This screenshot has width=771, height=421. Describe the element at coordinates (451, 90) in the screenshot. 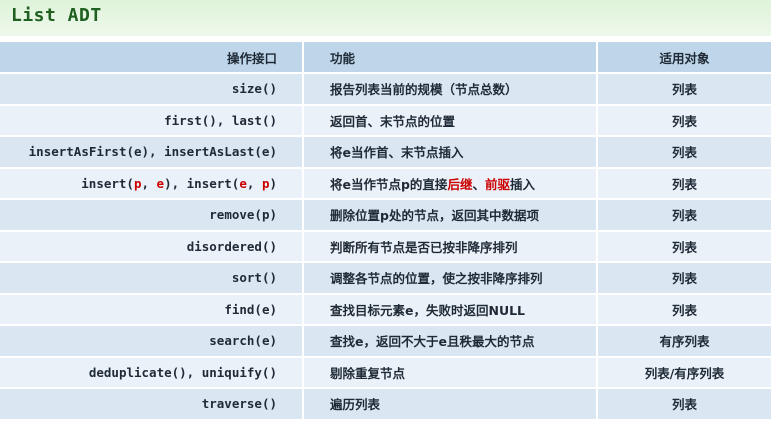

I see `cell-function: 报告列表当前的规模（节点总数）` at that location.